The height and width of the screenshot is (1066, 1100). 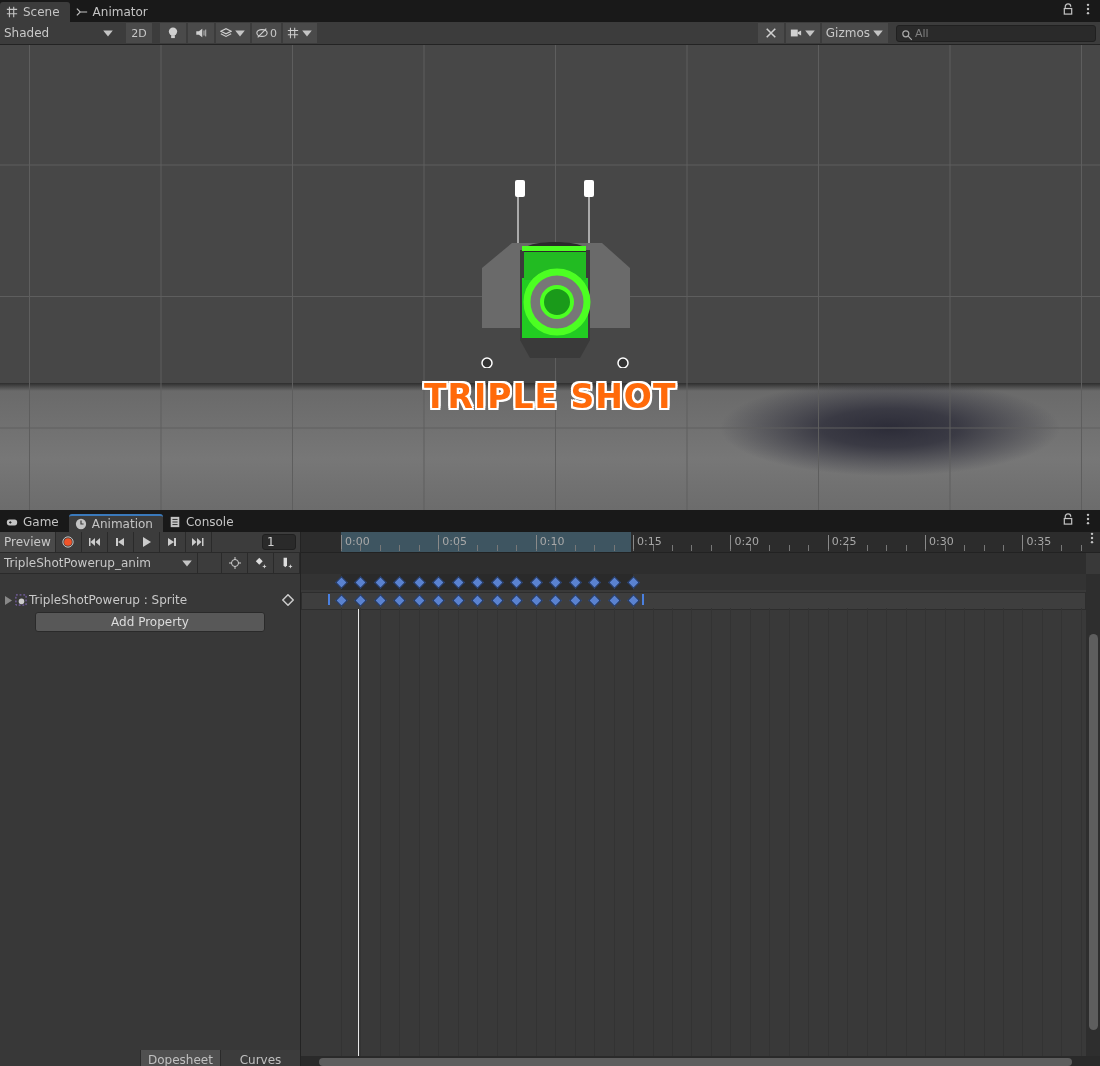 I want to click on panel-tab: Animator, so click(x=113, y=12).